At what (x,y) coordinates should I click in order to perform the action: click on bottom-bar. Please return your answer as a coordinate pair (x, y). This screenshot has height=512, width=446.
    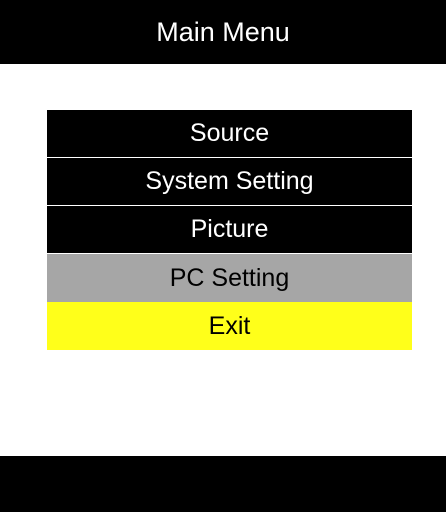
    Looking at the image, I should click on (223, 484).